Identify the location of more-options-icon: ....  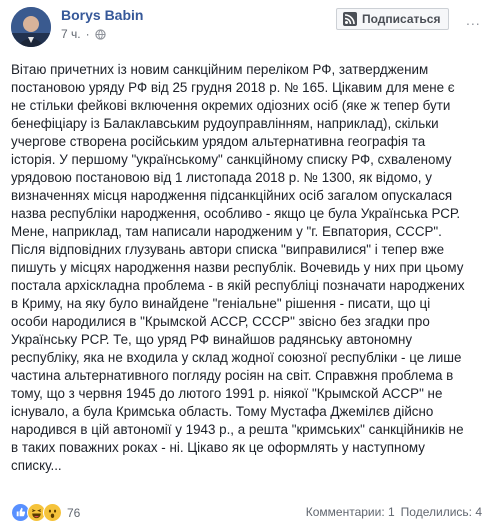
(473, 20).